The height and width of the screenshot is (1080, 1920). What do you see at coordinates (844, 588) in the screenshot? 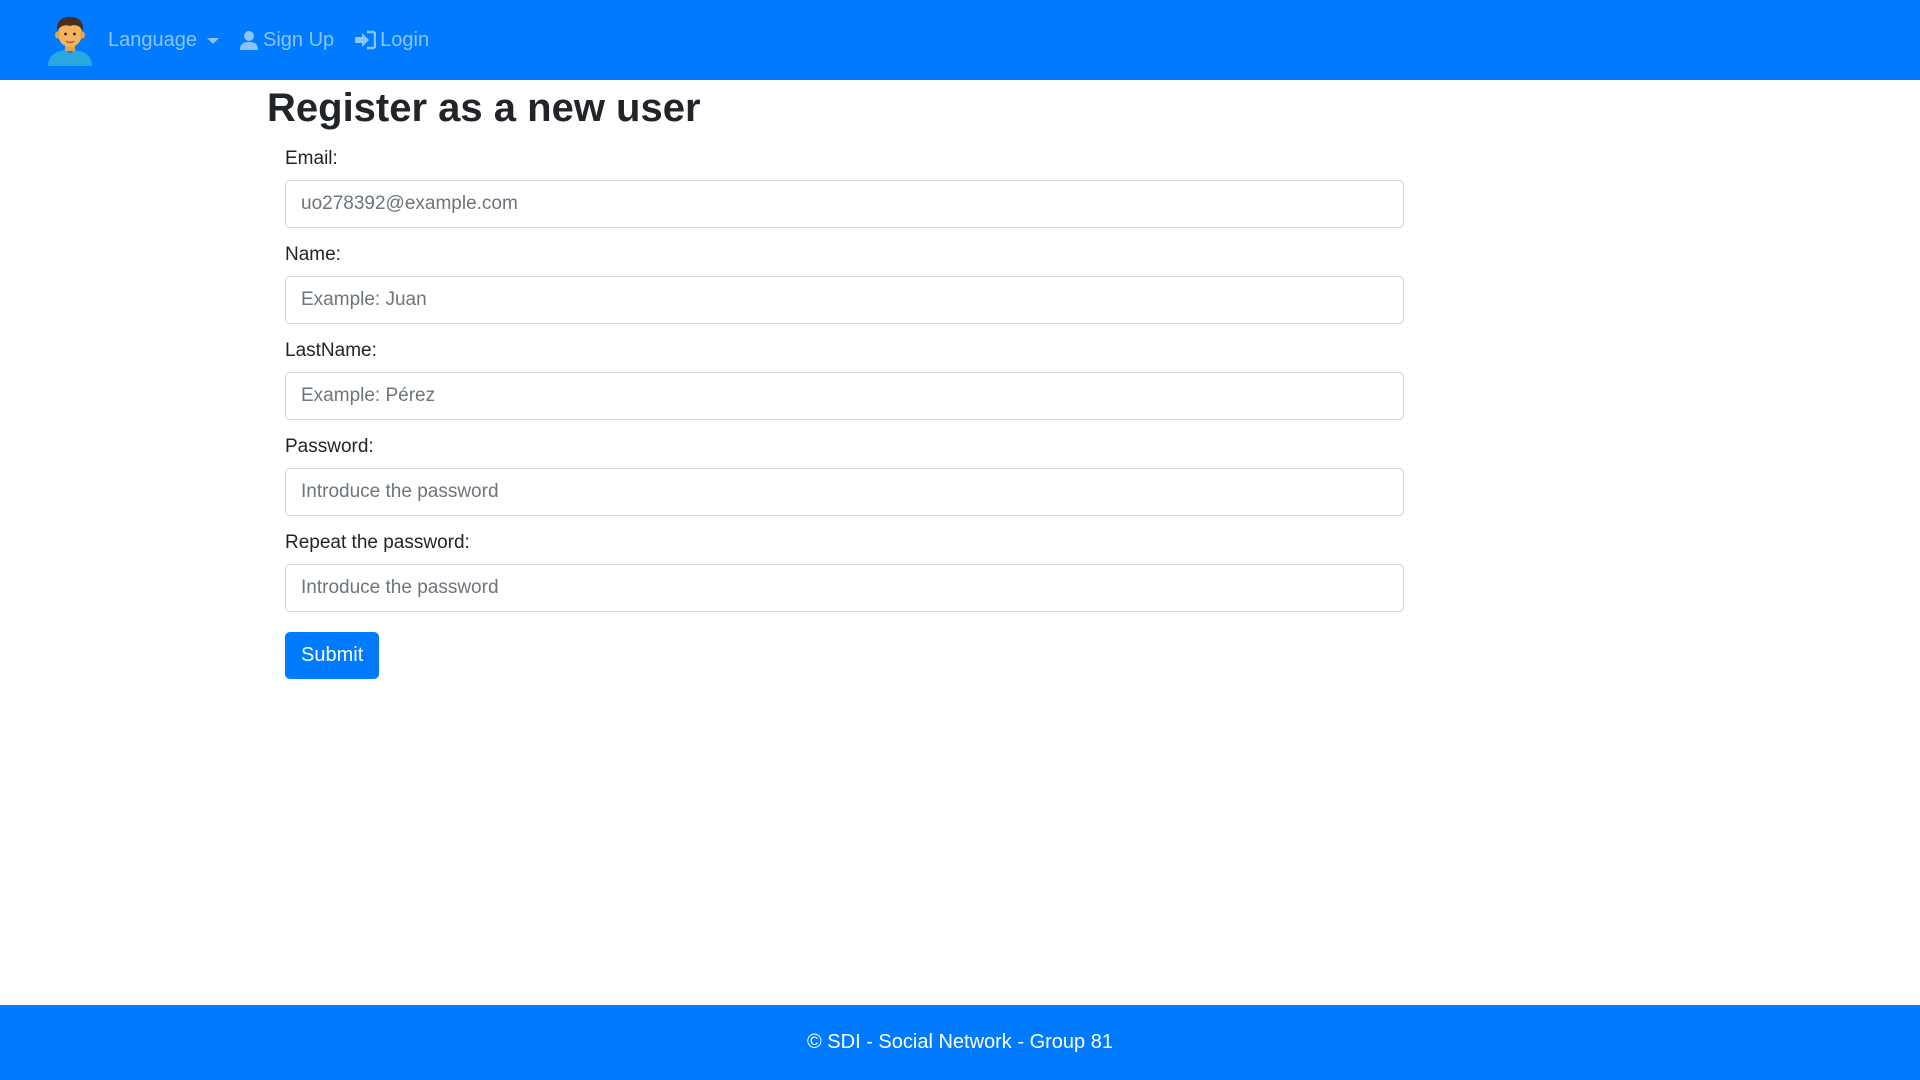
I see `repeat-password-field` at bounding box center [844, 588].